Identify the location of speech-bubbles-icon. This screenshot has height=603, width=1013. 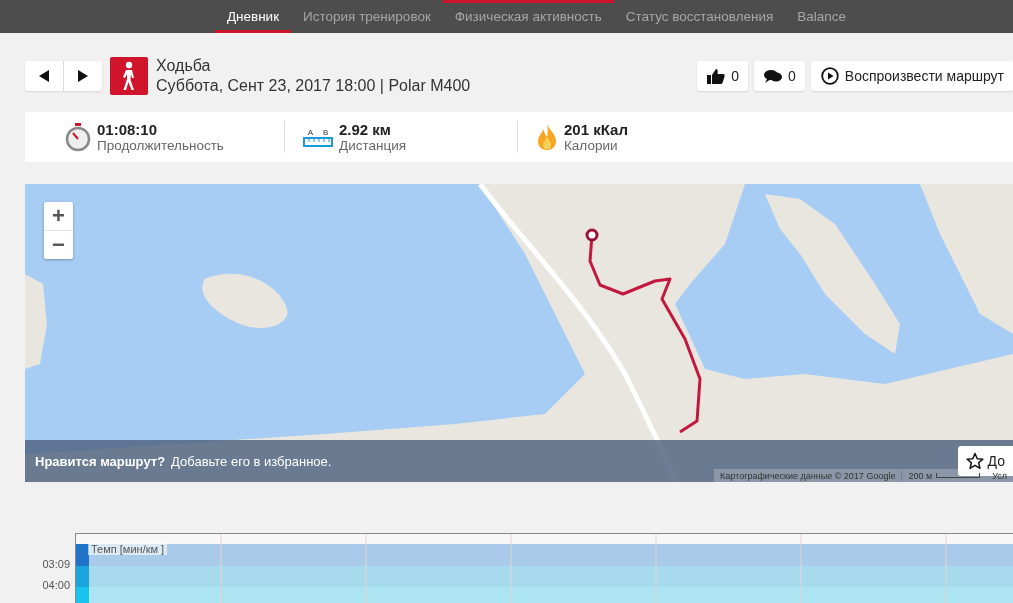
(773, 76).